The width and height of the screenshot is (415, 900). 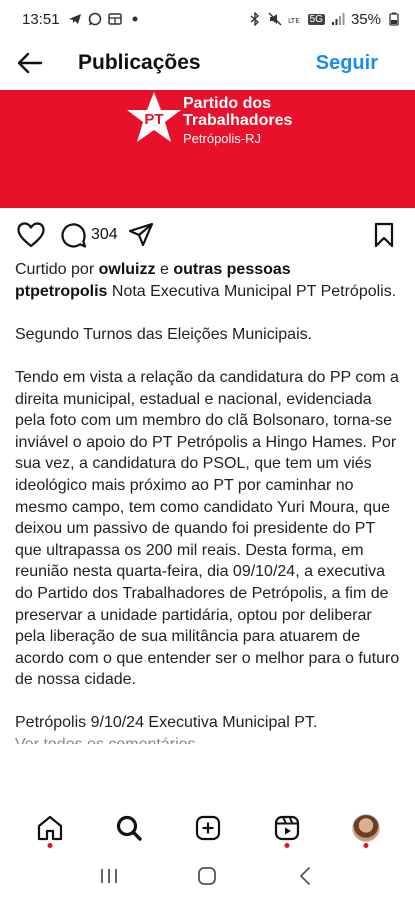 I want to click on bottom-nav, so click(x=207, y=828).